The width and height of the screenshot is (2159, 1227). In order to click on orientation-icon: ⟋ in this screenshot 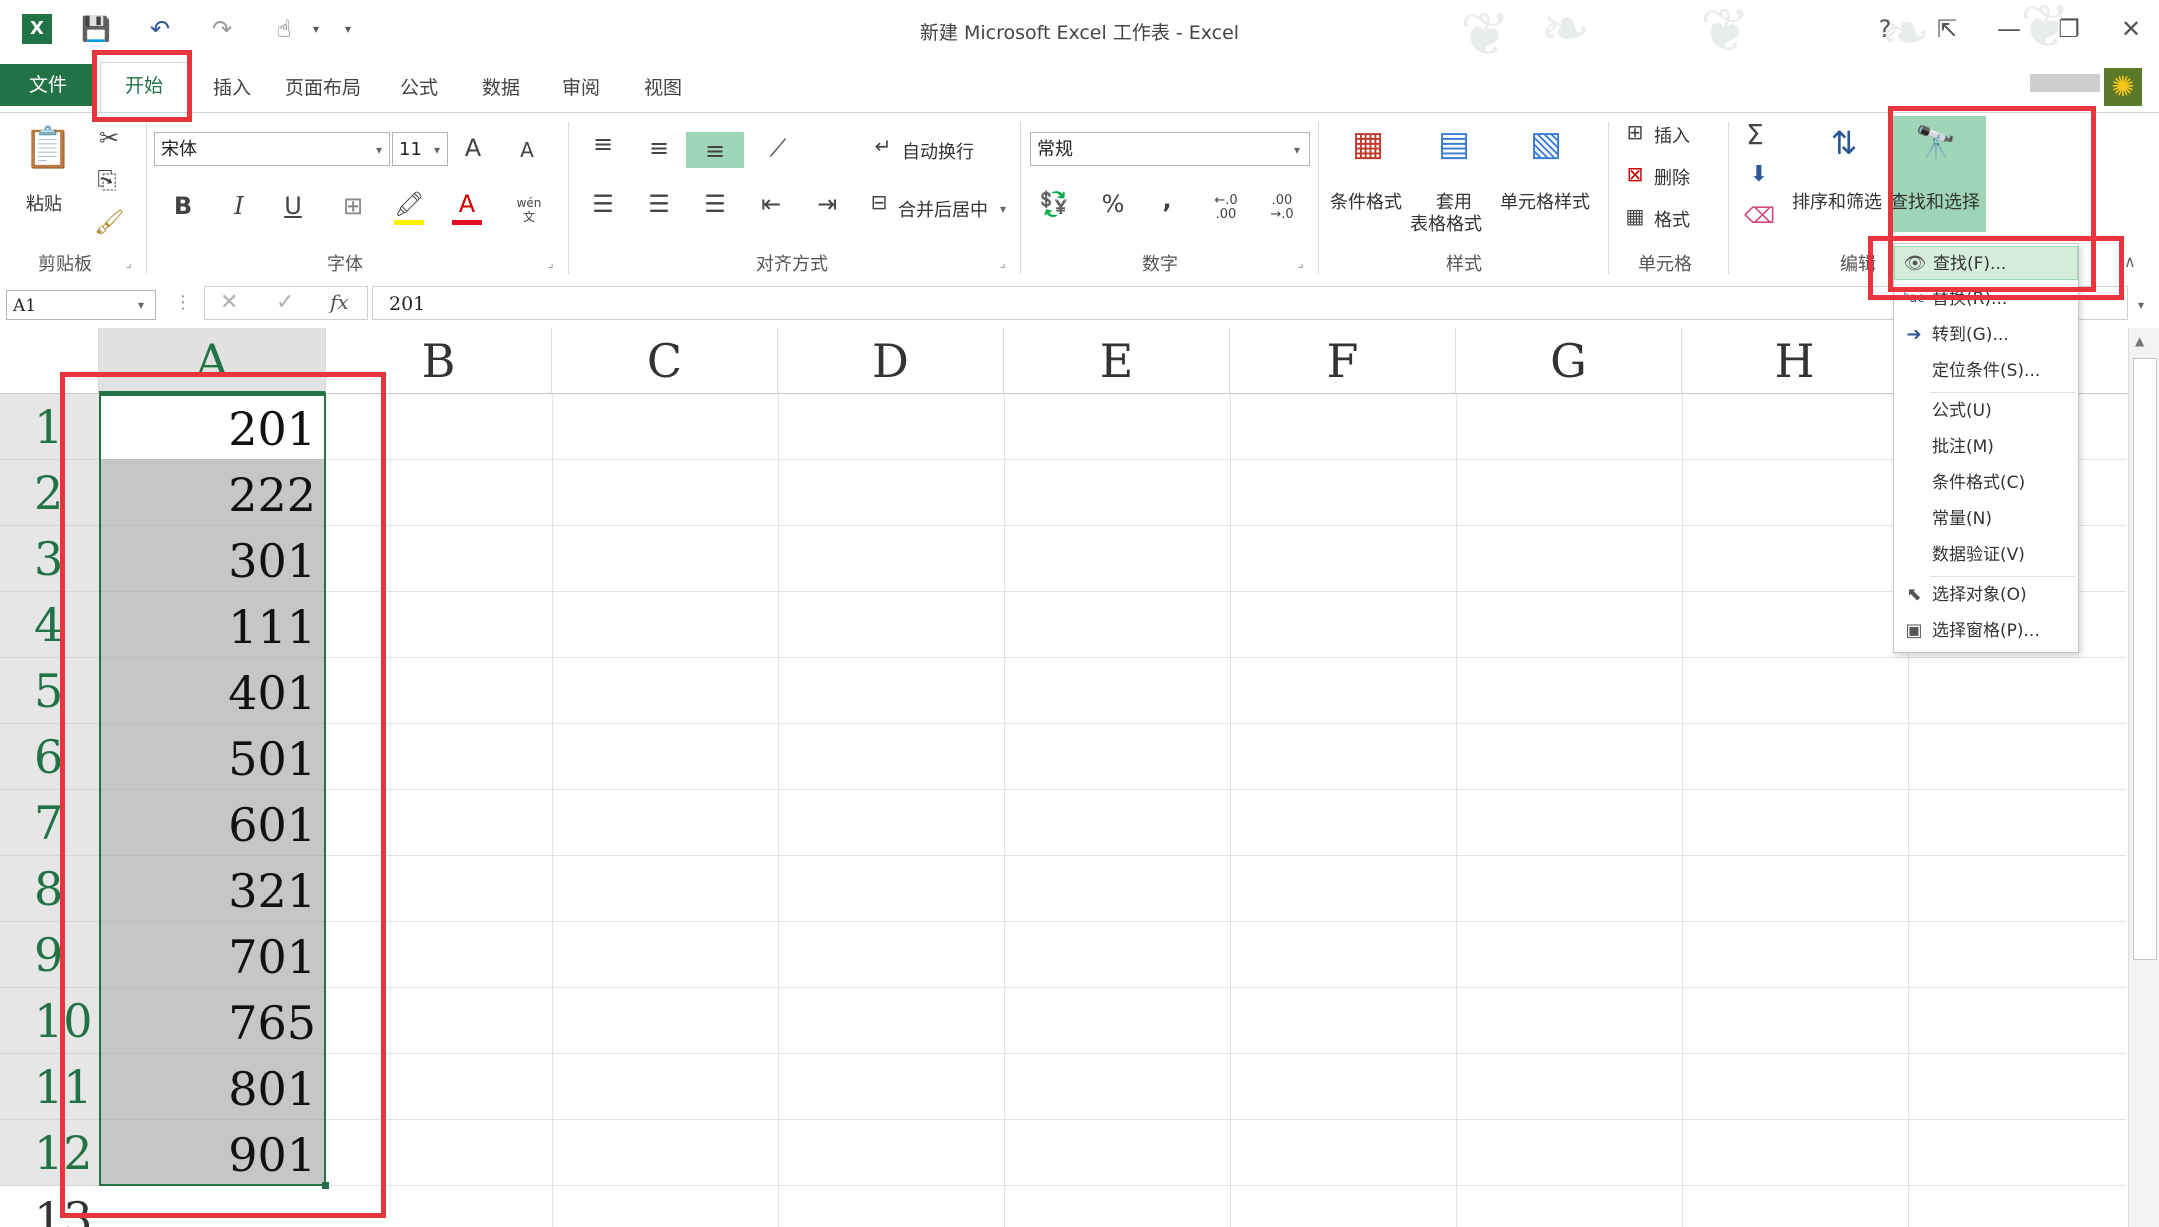, I will do `click(778, 148)`.